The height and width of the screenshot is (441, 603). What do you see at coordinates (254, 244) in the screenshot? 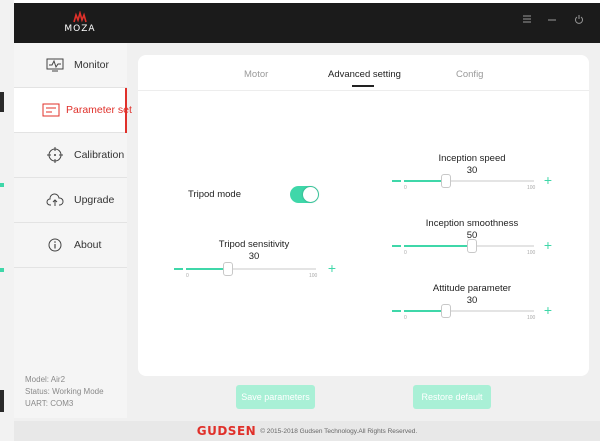
I see `tripod-sensitivity-label: Tripod sensitivity` at bounding box center [254, 244].